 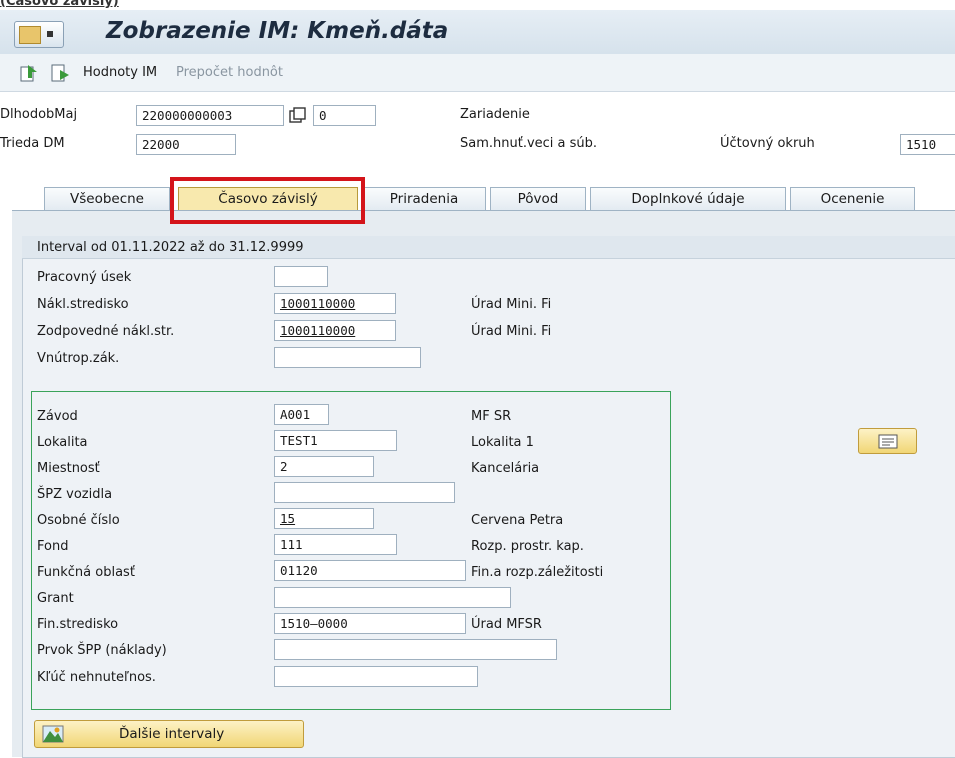 What do you see at coordinates (30, 35) in the screenshot?
I see `sap-menu-icon` at bounding box center [30, 35].